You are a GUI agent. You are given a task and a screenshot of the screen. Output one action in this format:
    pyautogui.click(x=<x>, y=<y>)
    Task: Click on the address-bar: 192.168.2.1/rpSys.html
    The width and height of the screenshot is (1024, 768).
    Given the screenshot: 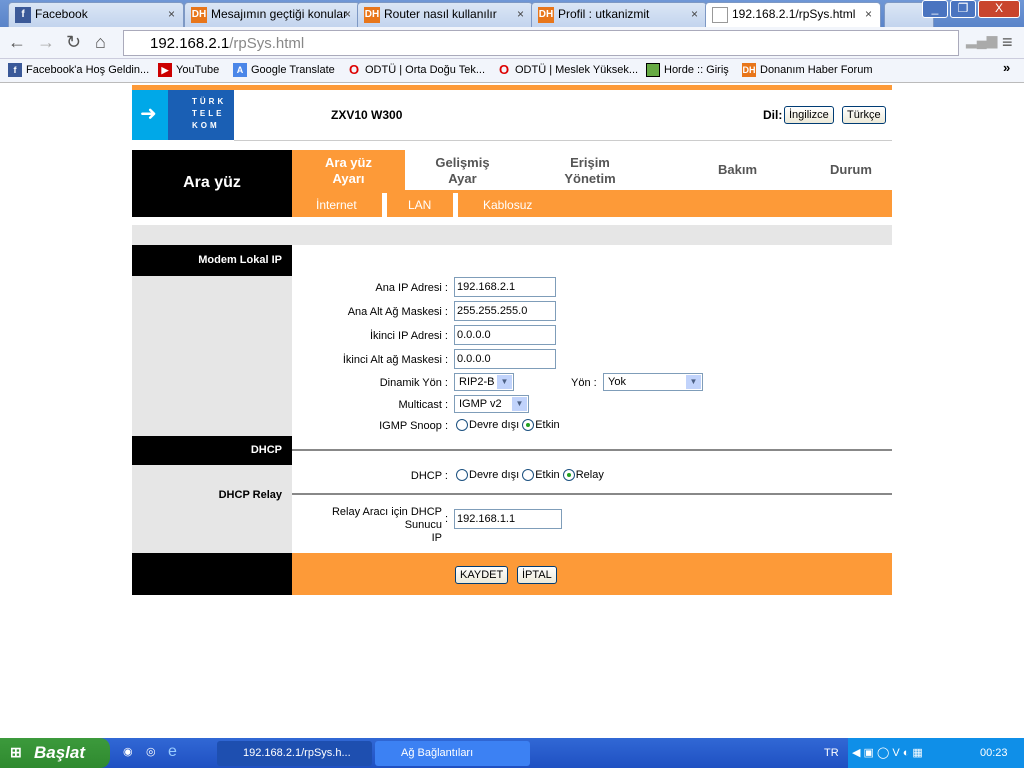 What is the action you would take?
    pyautogui.click(x=541, y=43)
    